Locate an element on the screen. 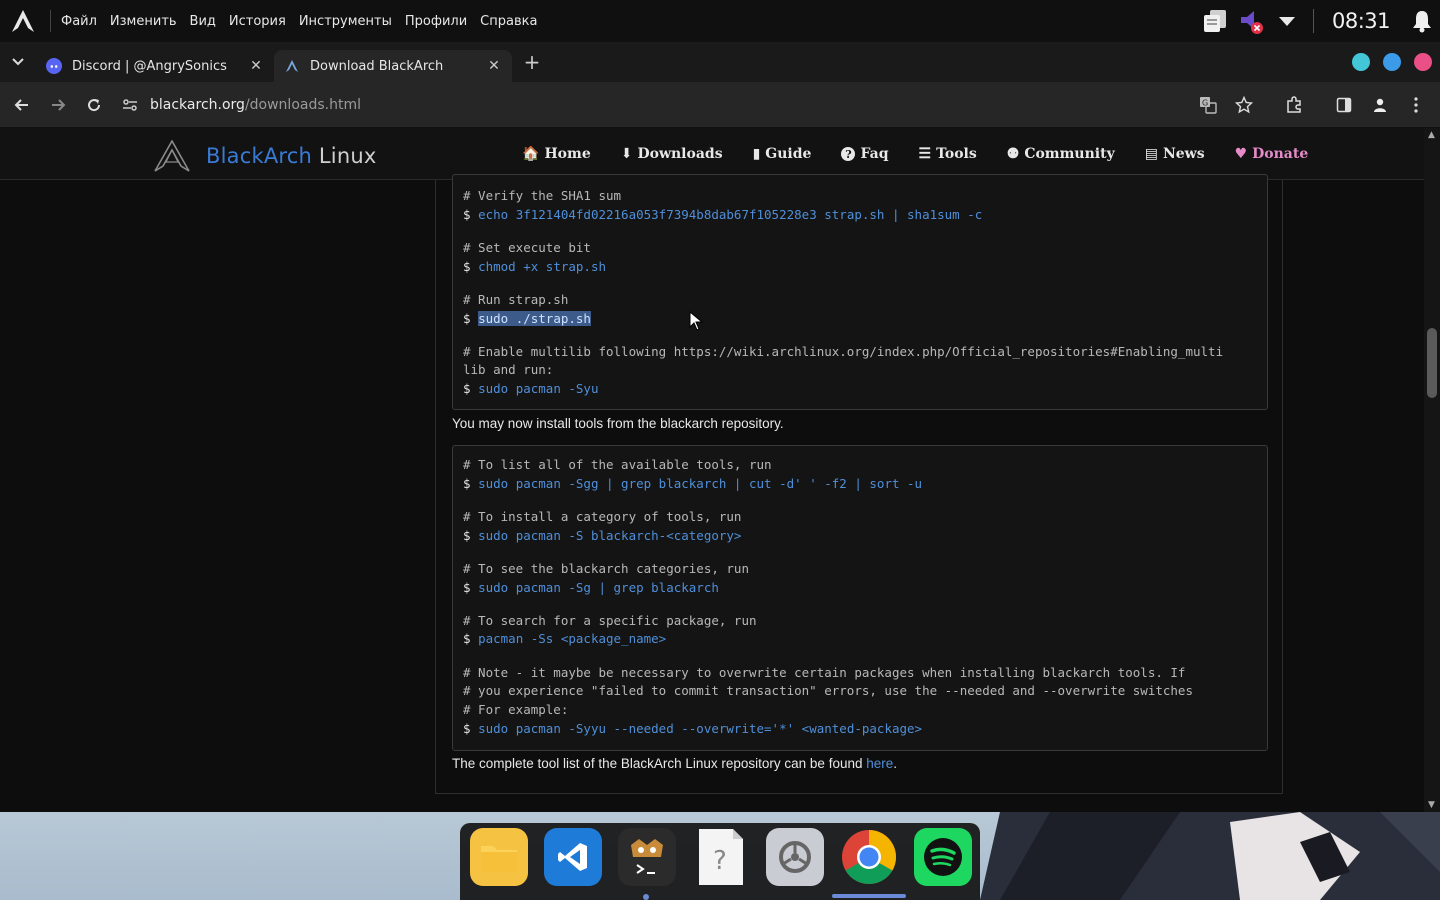  nav-community: ⚉ Community is located at coordinates (1061, 154).